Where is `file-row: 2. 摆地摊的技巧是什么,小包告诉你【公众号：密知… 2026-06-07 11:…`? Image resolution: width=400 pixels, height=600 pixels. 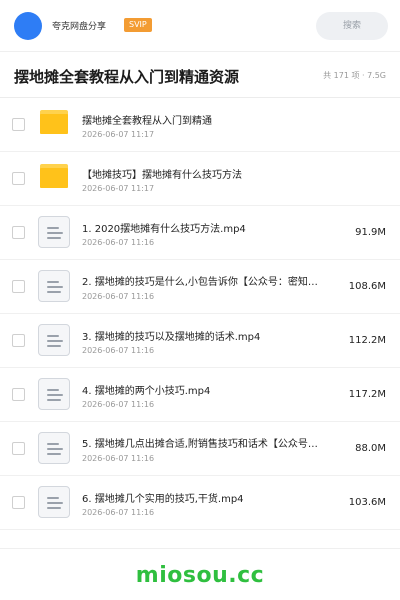
file-row: 2. 摆地摊的技巧是什么,小包告诉你【公众号：密知… 2026-06-07 11:… is located at coordinates (200, 287).